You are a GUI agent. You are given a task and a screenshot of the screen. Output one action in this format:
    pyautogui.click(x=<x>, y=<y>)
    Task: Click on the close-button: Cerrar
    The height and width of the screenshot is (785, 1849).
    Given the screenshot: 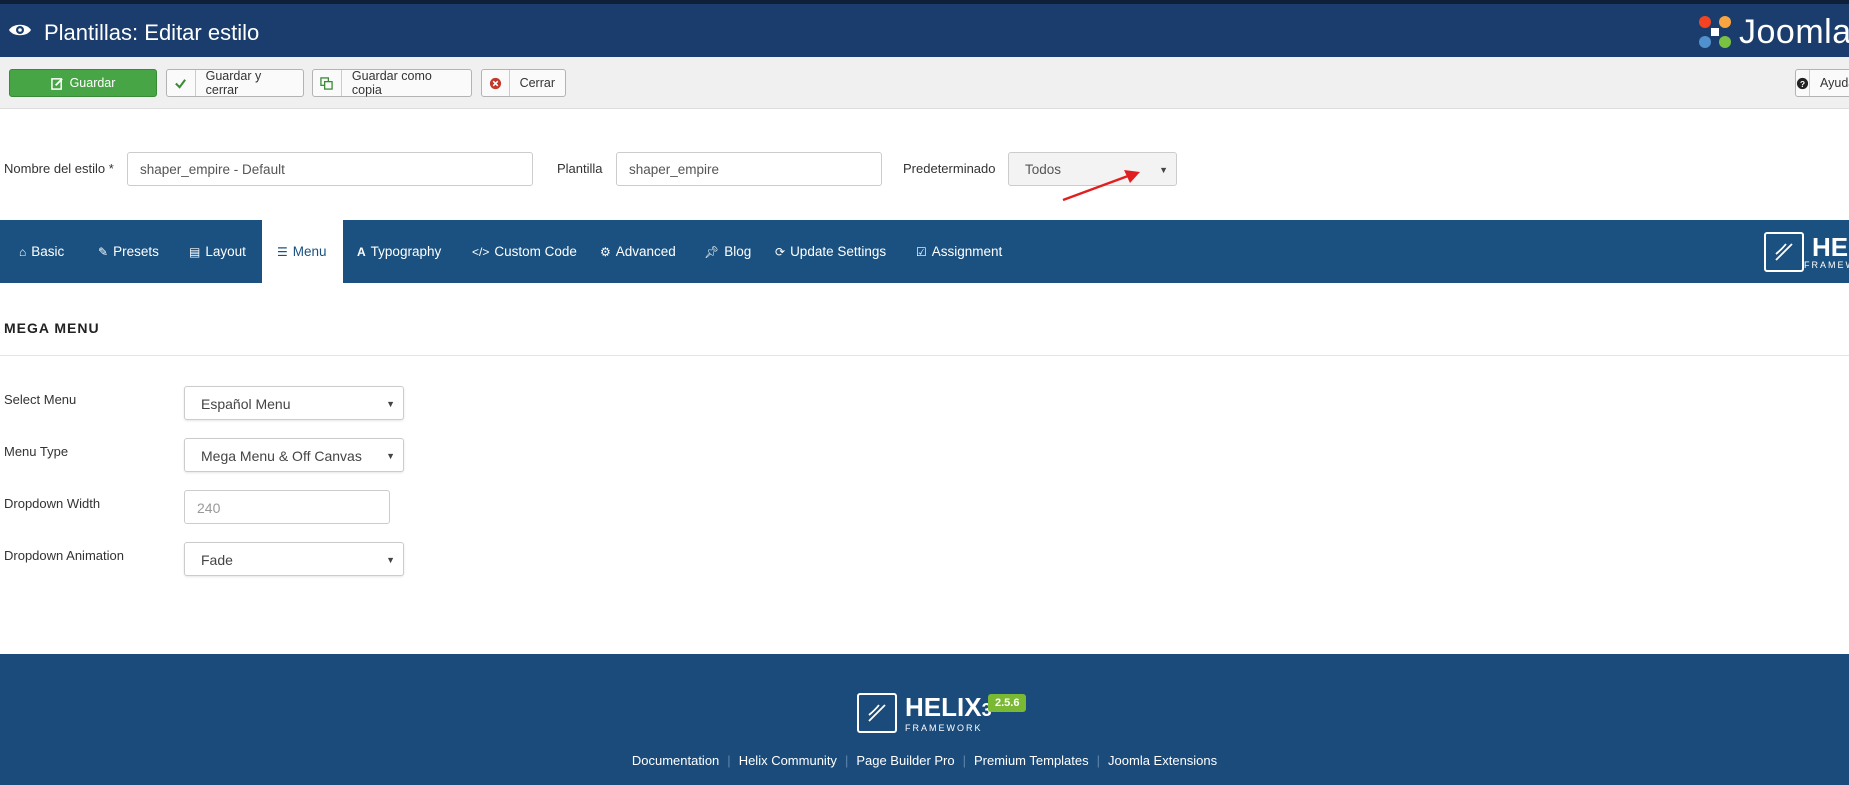 What is the action you would take?
    pyautogui.click(x=523, y=83)
    